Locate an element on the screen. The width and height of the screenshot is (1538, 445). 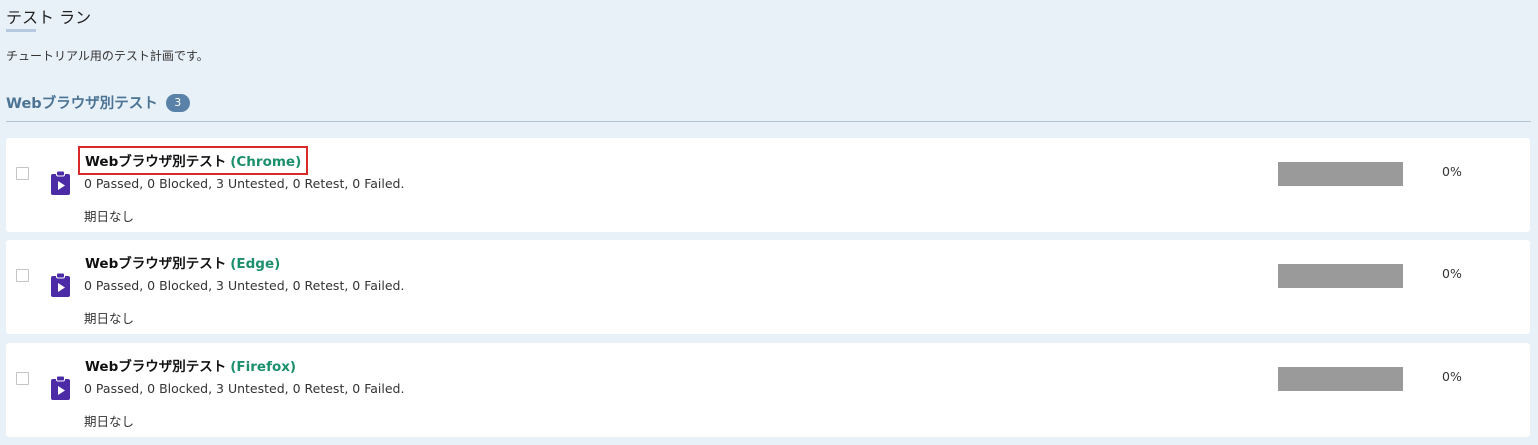
run-title-link: Webブラウザ別テスト (Edge) is located at coordinates (182, 262).